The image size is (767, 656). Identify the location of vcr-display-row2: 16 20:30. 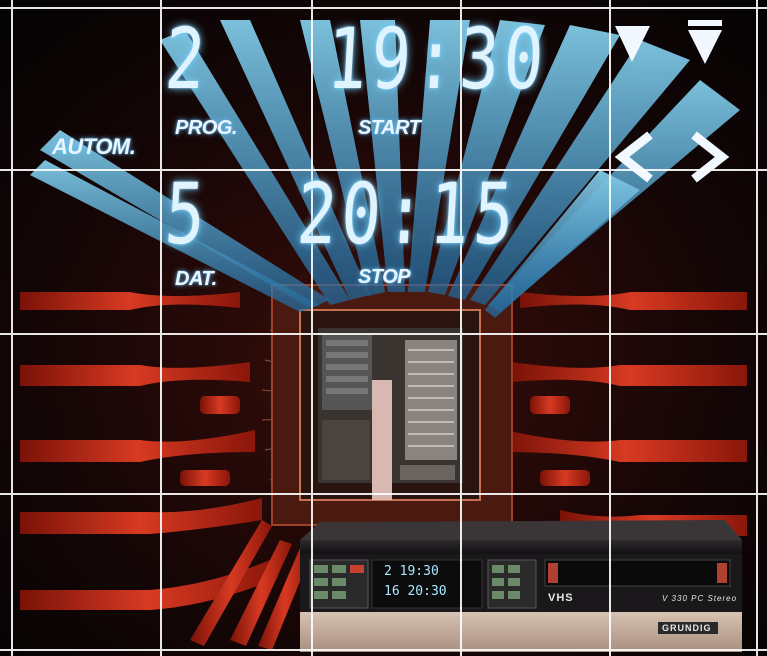
(415, 591).